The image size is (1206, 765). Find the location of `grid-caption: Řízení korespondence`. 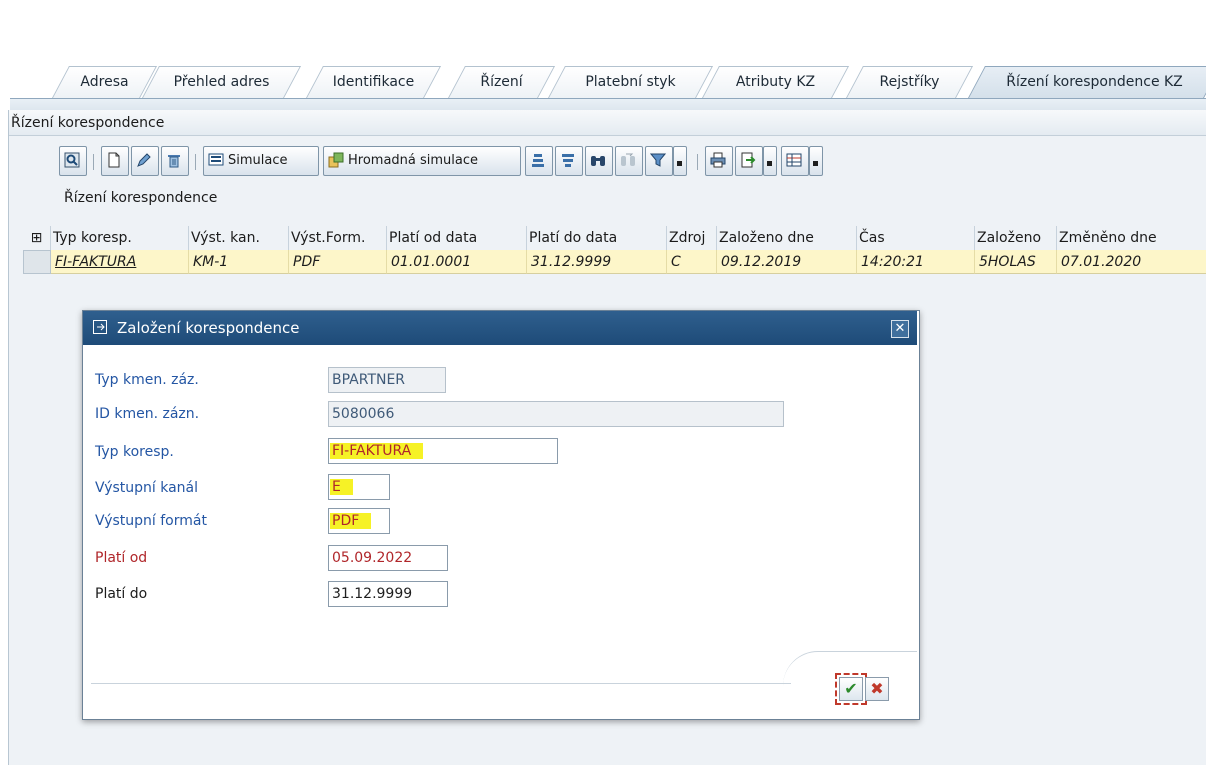

grid-caption: Řízení korespondence is located at coordinates (141, 198).